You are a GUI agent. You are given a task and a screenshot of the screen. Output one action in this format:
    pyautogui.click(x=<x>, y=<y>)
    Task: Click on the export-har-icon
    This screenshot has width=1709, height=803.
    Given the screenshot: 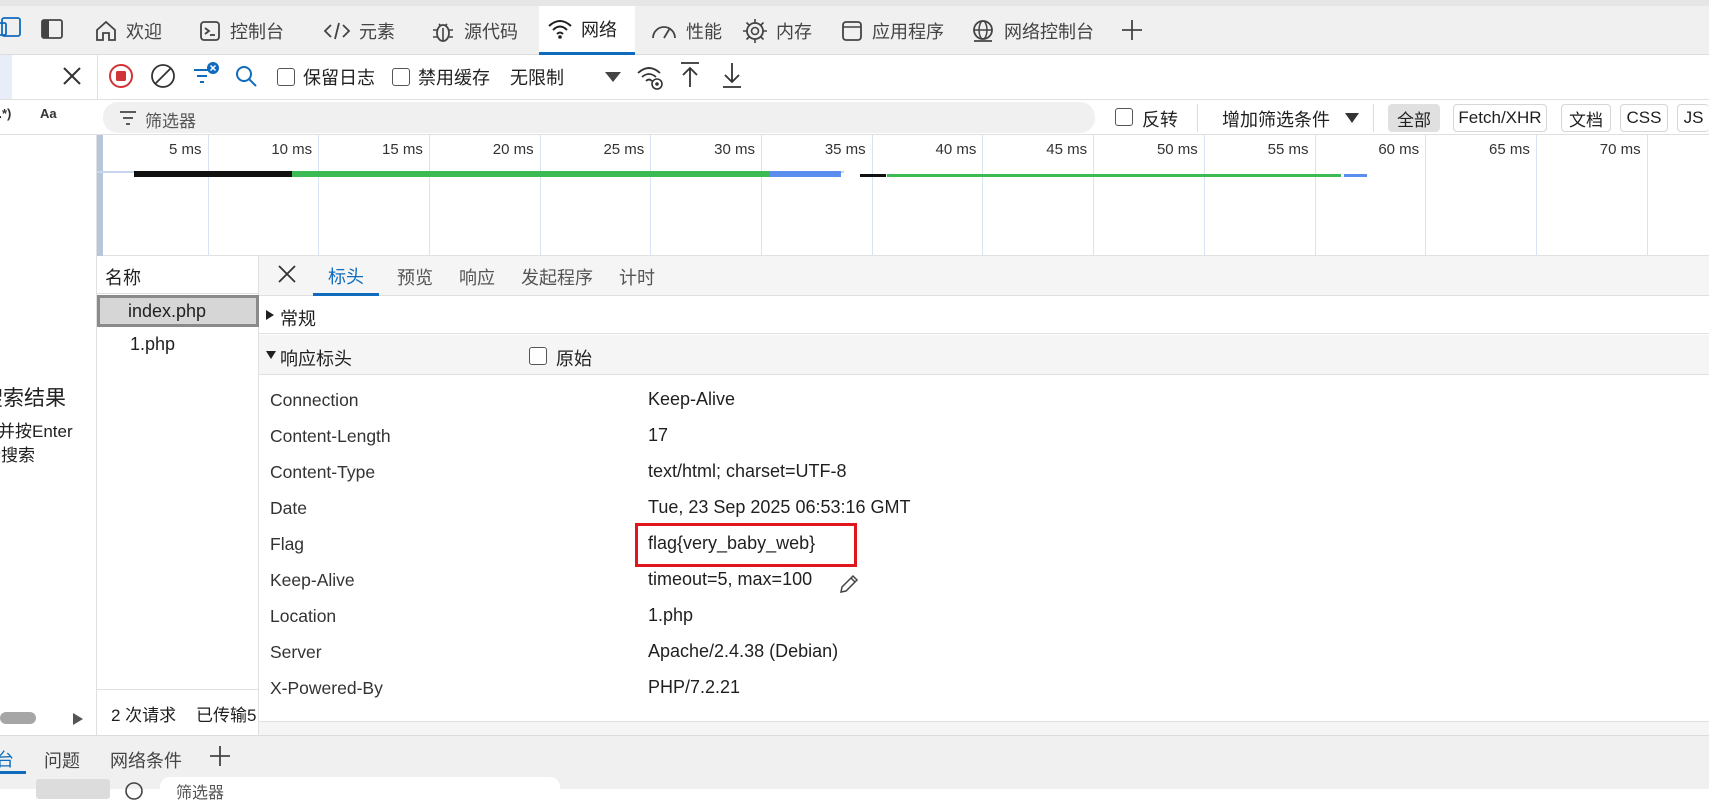 What is the action you would take?
    pyautogui.click(x=732, y=75)
    